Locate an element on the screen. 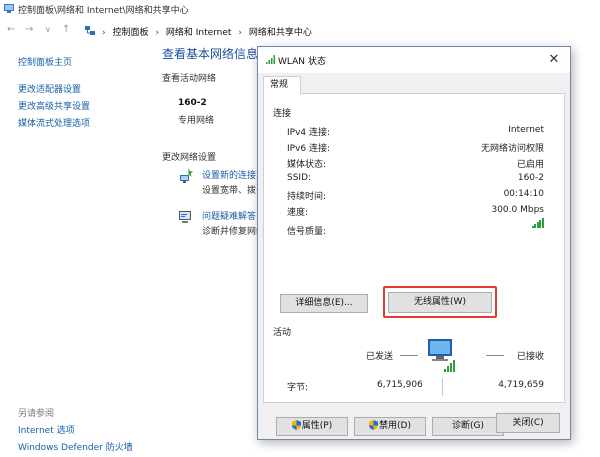  dialog-title: WLAN 状态 is located at coordinates (302, 62).